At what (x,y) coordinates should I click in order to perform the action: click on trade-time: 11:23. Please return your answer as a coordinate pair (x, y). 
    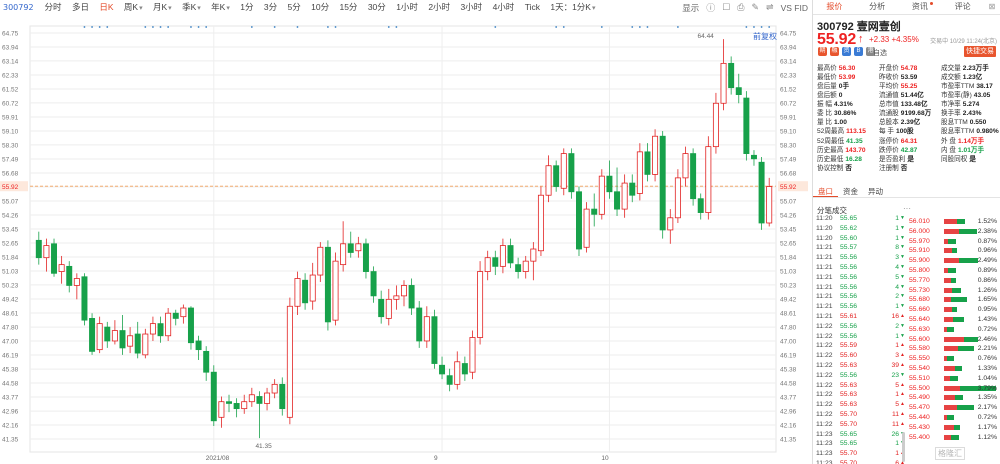
    Looking at the image, I should click on (824, 444).